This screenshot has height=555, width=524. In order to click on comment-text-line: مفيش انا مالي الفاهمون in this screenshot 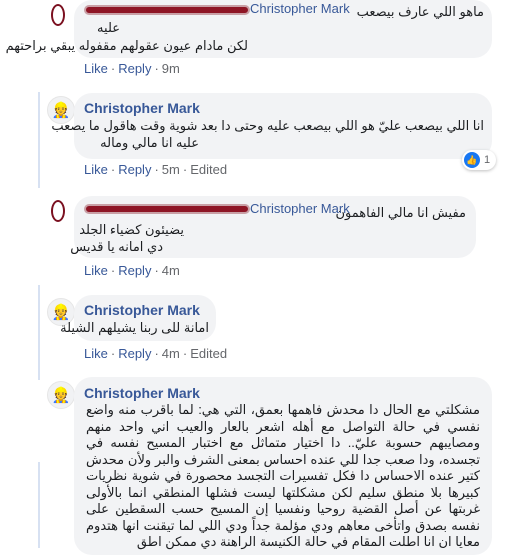, I will do `click(400, 212)`.